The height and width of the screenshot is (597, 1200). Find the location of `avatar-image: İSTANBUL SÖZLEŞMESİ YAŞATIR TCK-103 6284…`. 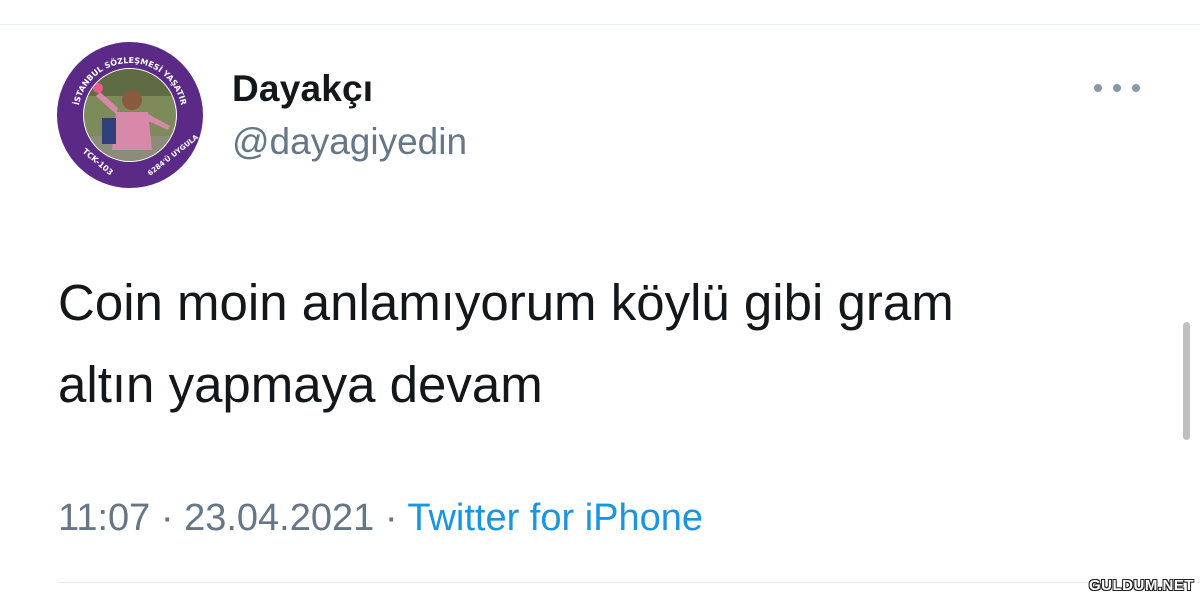

avatar-image: İSTANBUL SÖZLEŞMESİ YAŞATIR TCK-103 6284… is located at coordinates (130, 115).